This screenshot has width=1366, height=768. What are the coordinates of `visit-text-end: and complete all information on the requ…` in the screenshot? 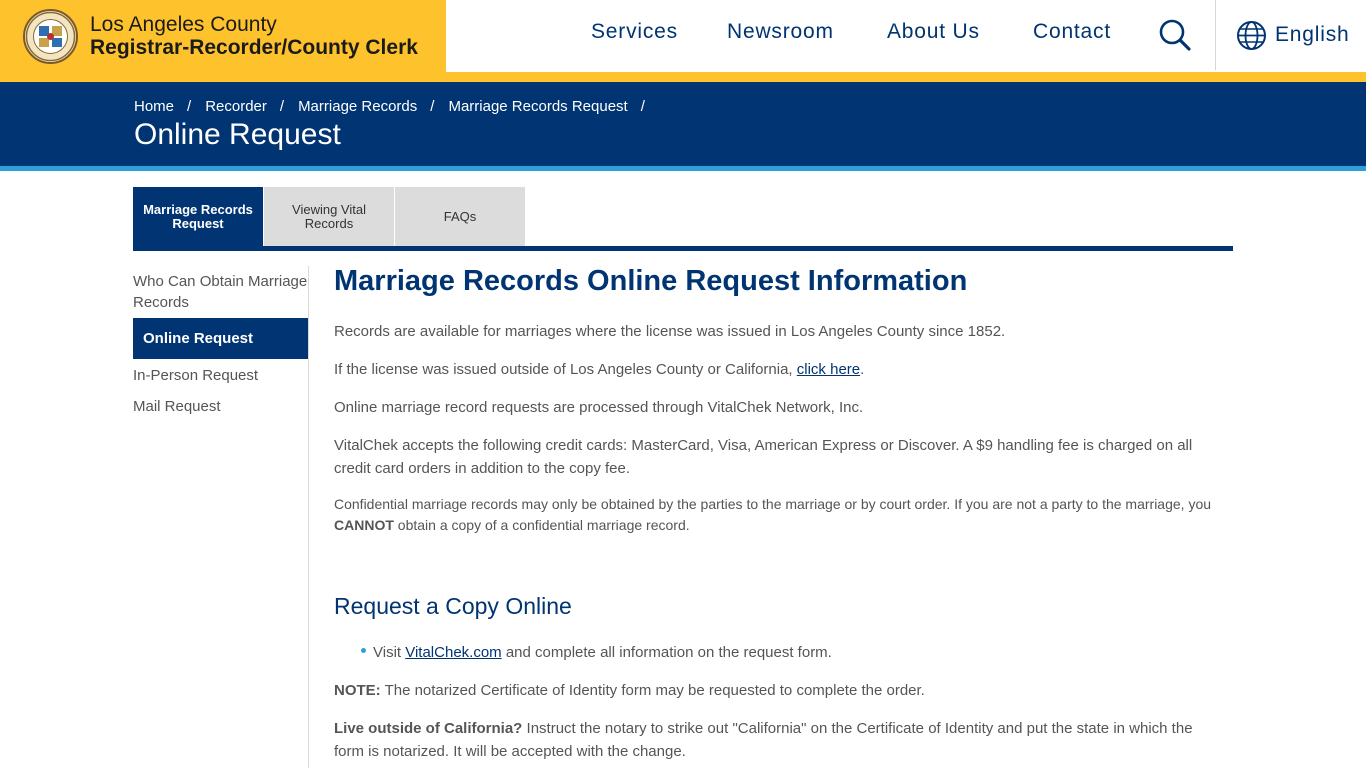 It's located at (666, 652).